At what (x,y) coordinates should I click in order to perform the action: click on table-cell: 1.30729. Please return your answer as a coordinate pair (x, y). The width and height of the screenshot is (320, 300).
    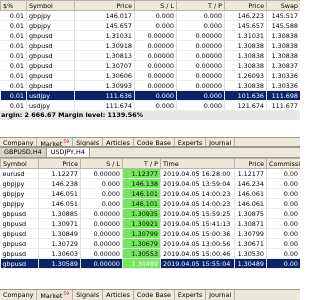
    Looking at the image, I should click on (59, 243).